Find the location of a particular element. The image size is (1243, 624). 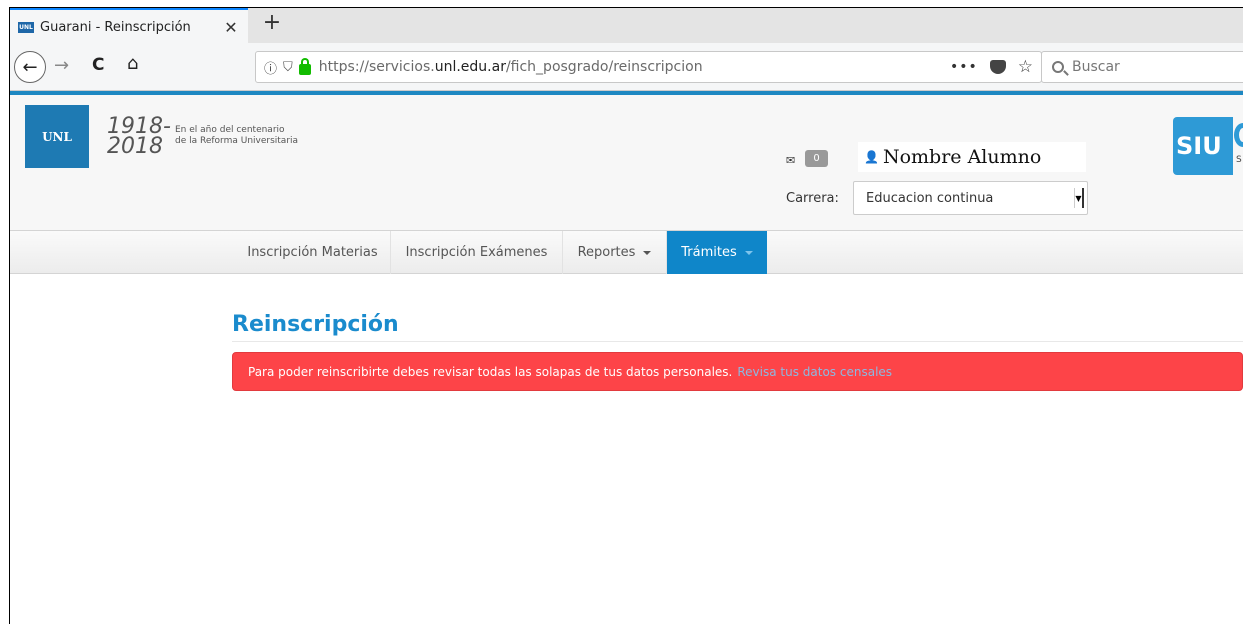

centenary-years: 1918- 2018 is located at coordinates (139, 136).